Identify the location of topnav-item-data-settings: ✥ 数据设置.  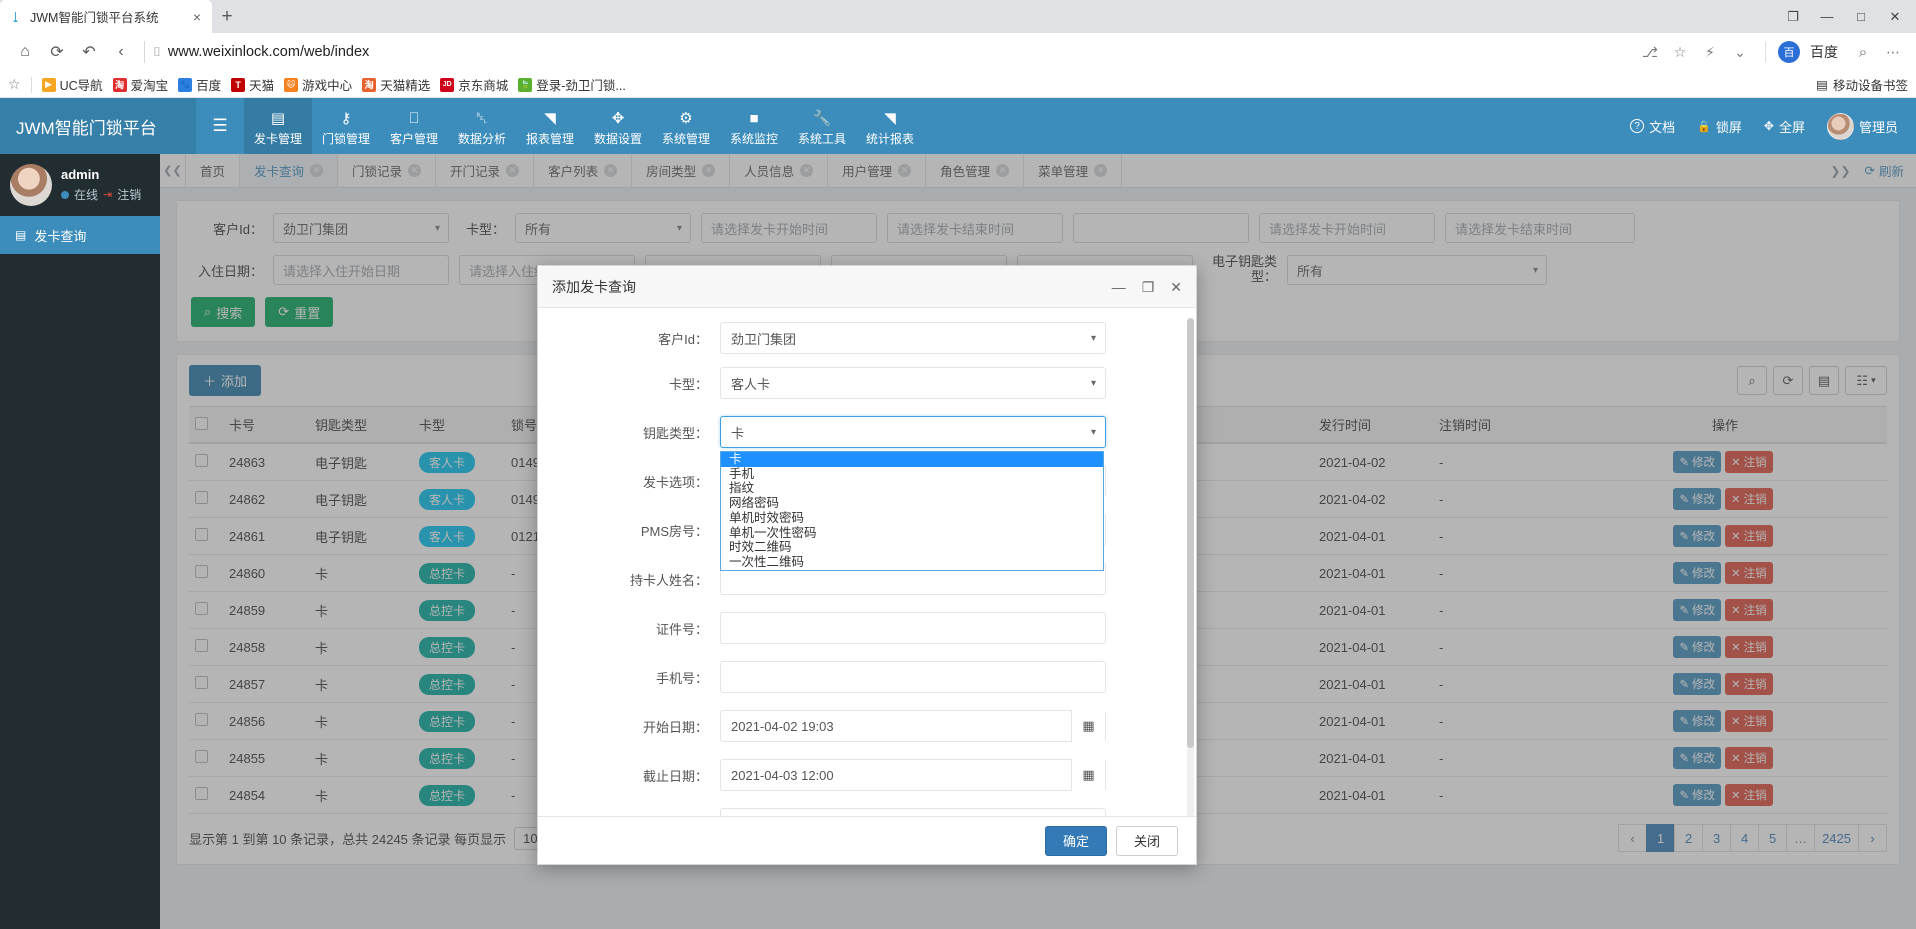
(618, 126).